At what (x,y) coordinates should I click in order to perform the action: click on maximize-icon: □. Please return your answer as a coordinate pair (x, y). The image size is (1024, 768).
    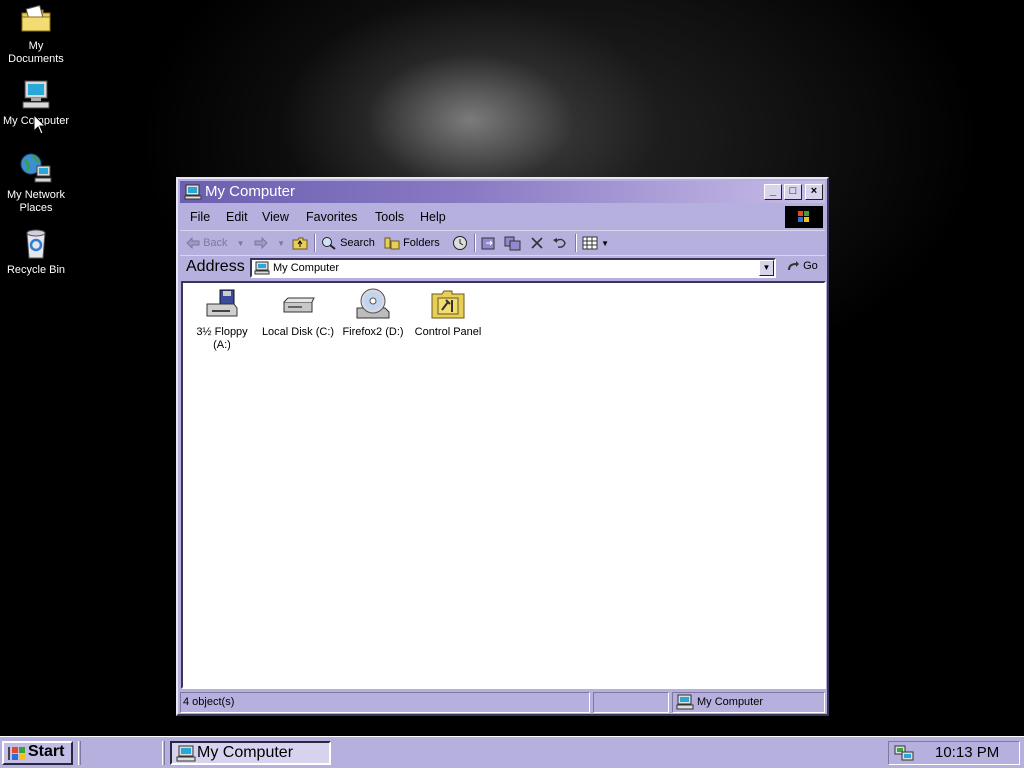
    Looking at the image, I should click on (793, 191).